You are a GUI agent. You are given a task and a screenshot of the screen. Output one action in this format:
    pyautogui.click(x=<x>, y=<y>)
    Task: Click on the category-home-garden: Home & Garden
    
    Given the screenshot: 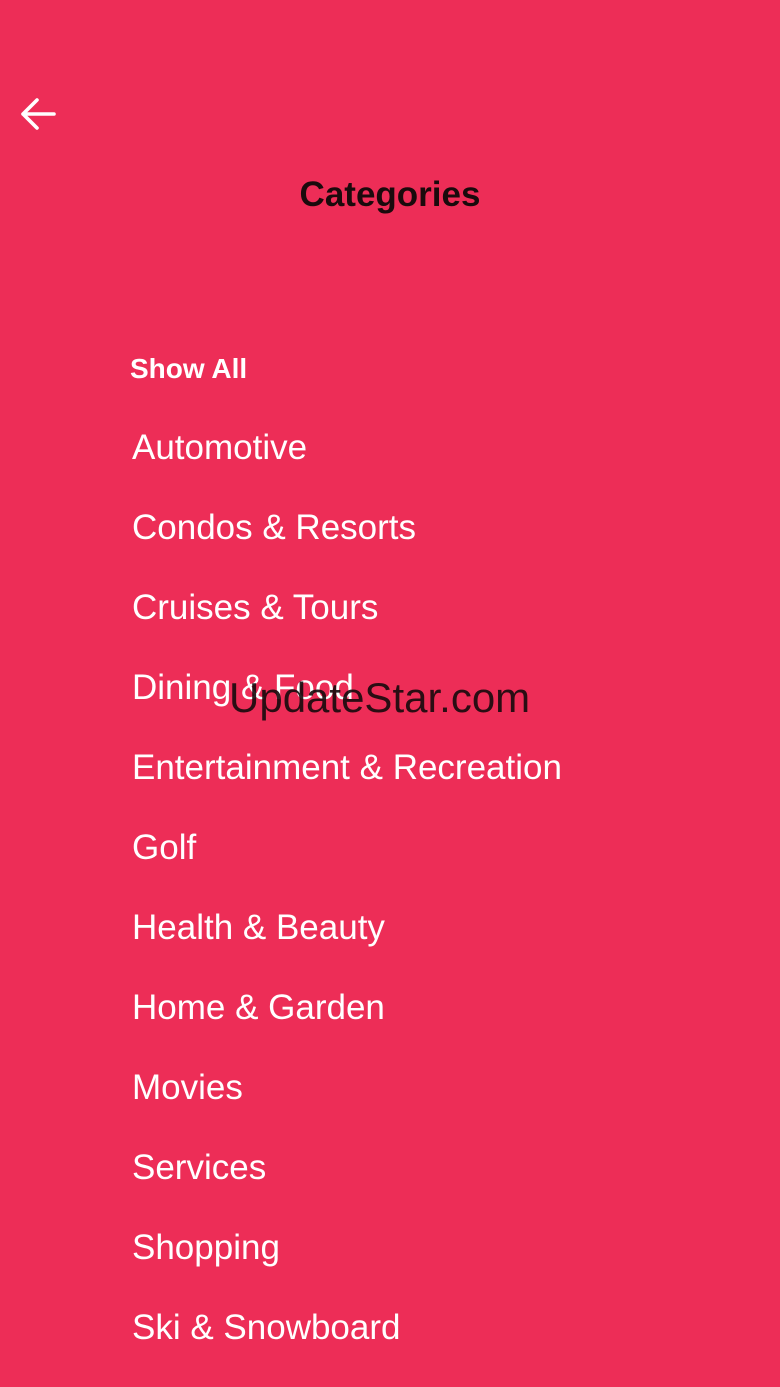 What is the action you would take?
    pyautogui.click(x=258, y=1008)
    